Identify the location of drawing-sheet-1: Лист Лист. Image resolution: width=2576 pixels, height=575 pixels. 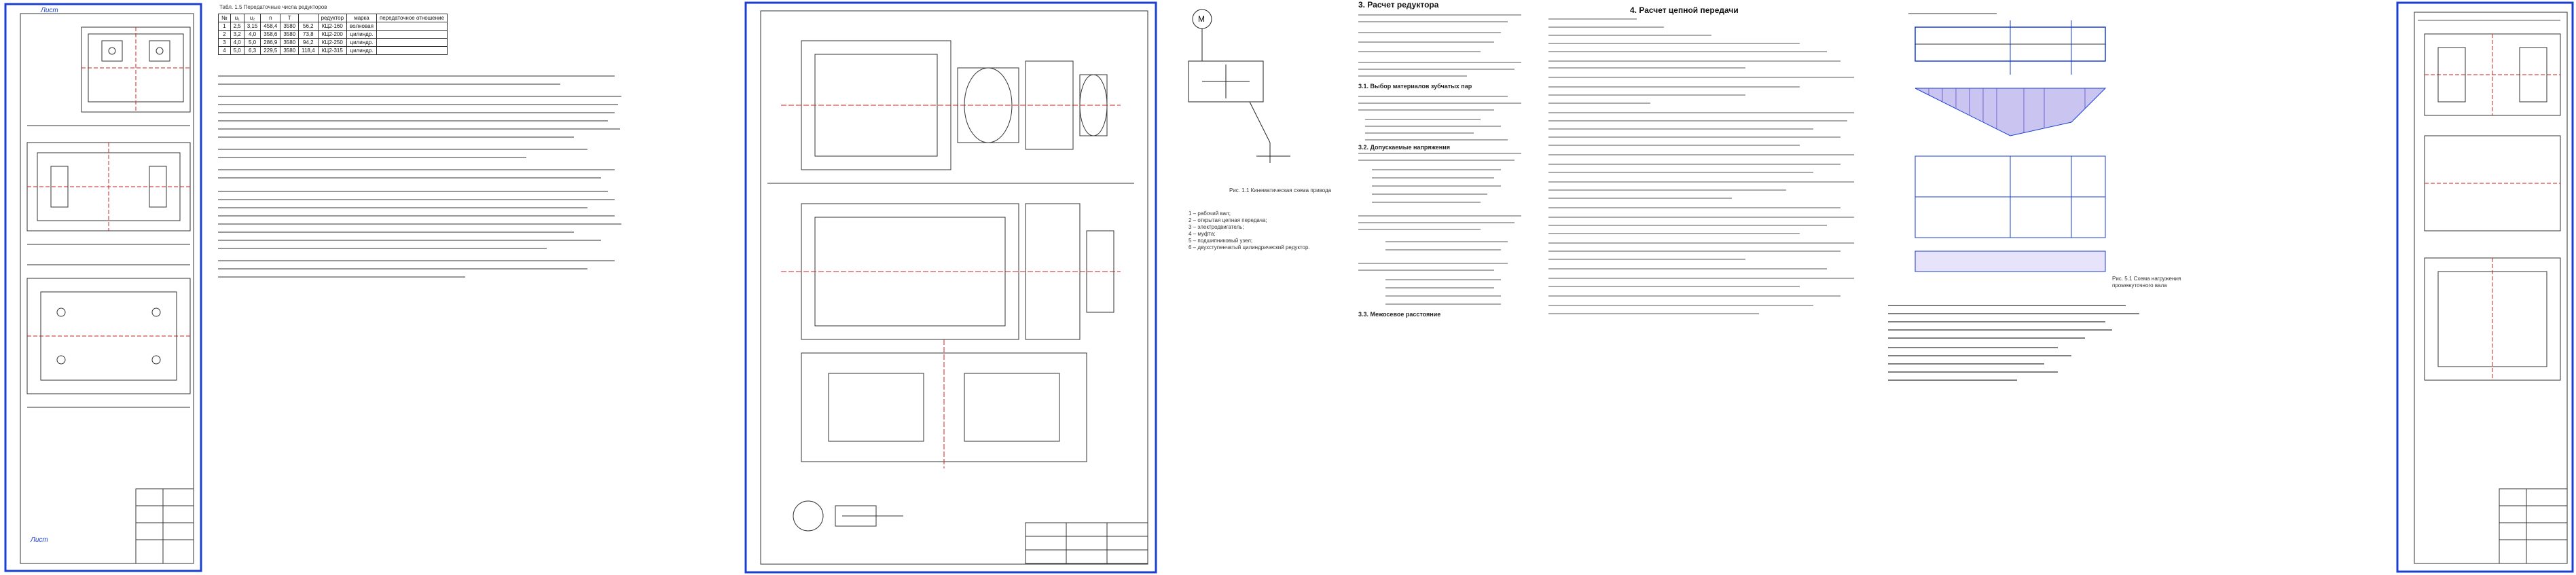
(102, 287).